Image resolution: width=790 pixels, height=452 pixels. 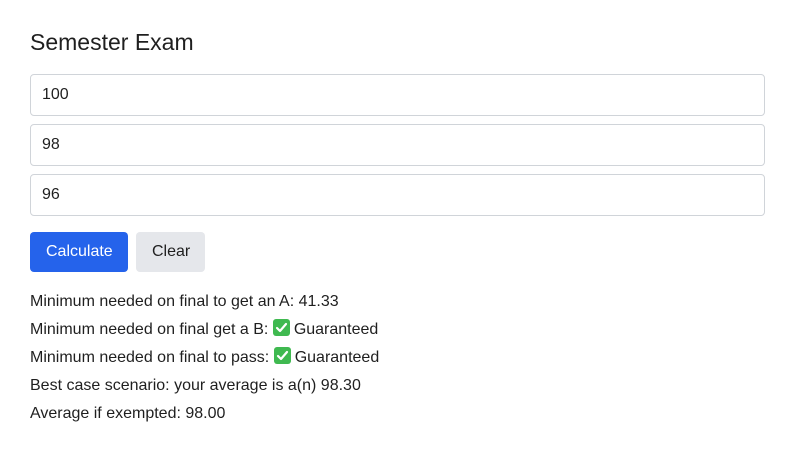 I want to click on result-grade-a-label: Minimum needed on final to get an A:, so click(x=162, y=301).